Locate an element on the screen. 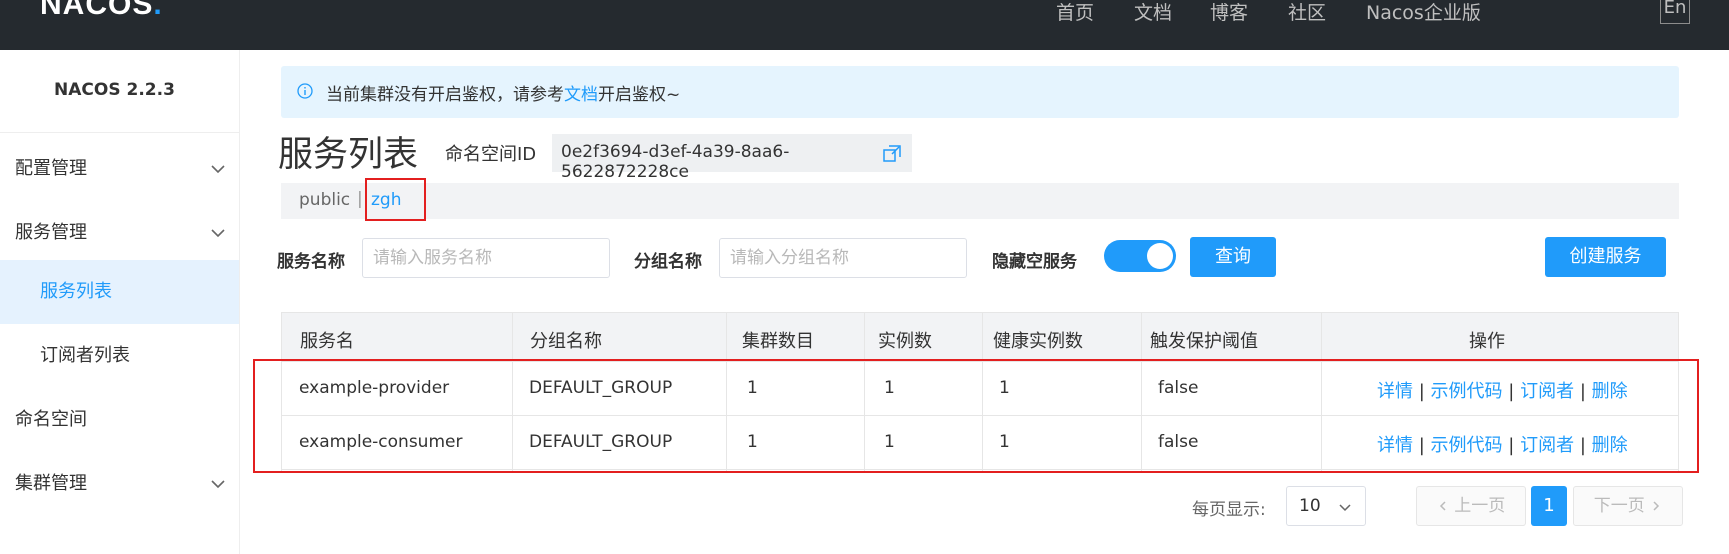 The height and width of the screenshot is (554, 1729). service-name-field is located at coordinates (486, 258).